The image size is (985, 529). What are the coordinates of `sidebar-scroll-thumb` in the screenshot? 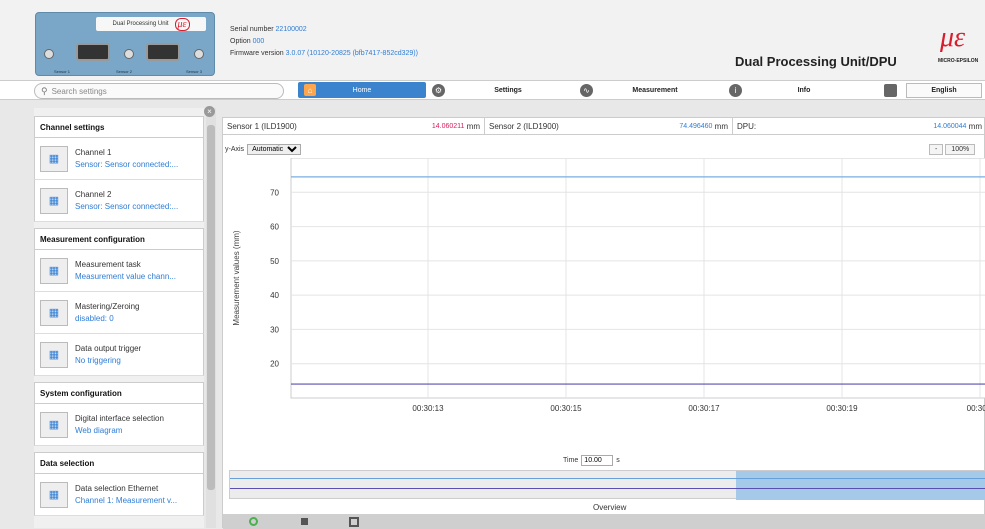 It's located at (211, 307).